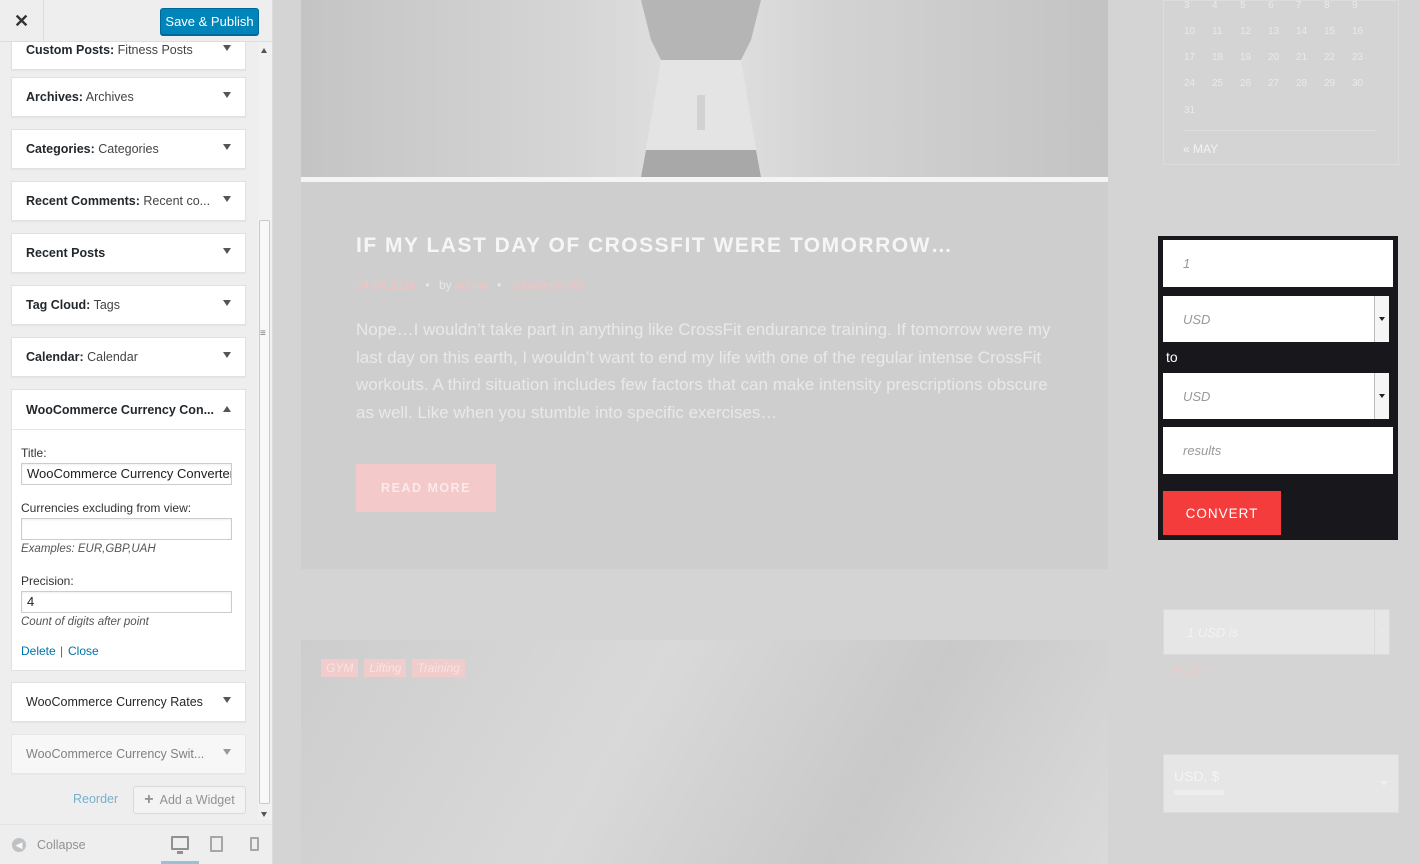  Describe the element at coordinates (1195, 671) in the screenshot. I see `rates-result: EUR: 1` at that location.